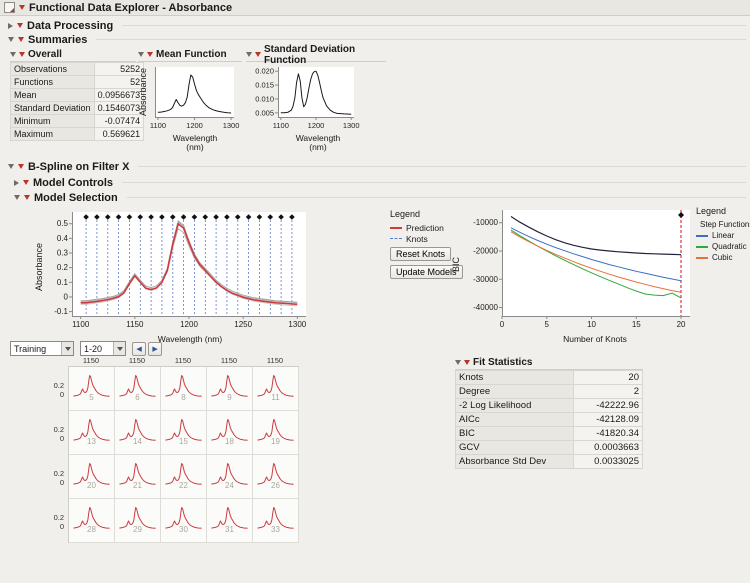 The image size is (750, 583). Describe the element at coordinates (77, 108) in the screenshot. I see `table-row: Standard Deviation 0.1546073` at that location.